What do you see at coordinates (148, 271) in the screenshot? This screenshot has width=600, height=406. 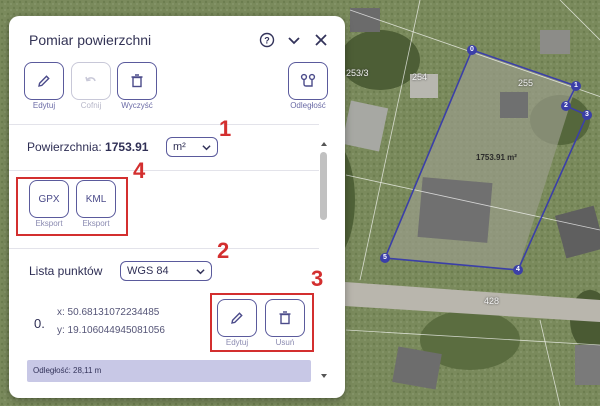 I see `crs-value: WGS 84` at bounding box center [148, 271].